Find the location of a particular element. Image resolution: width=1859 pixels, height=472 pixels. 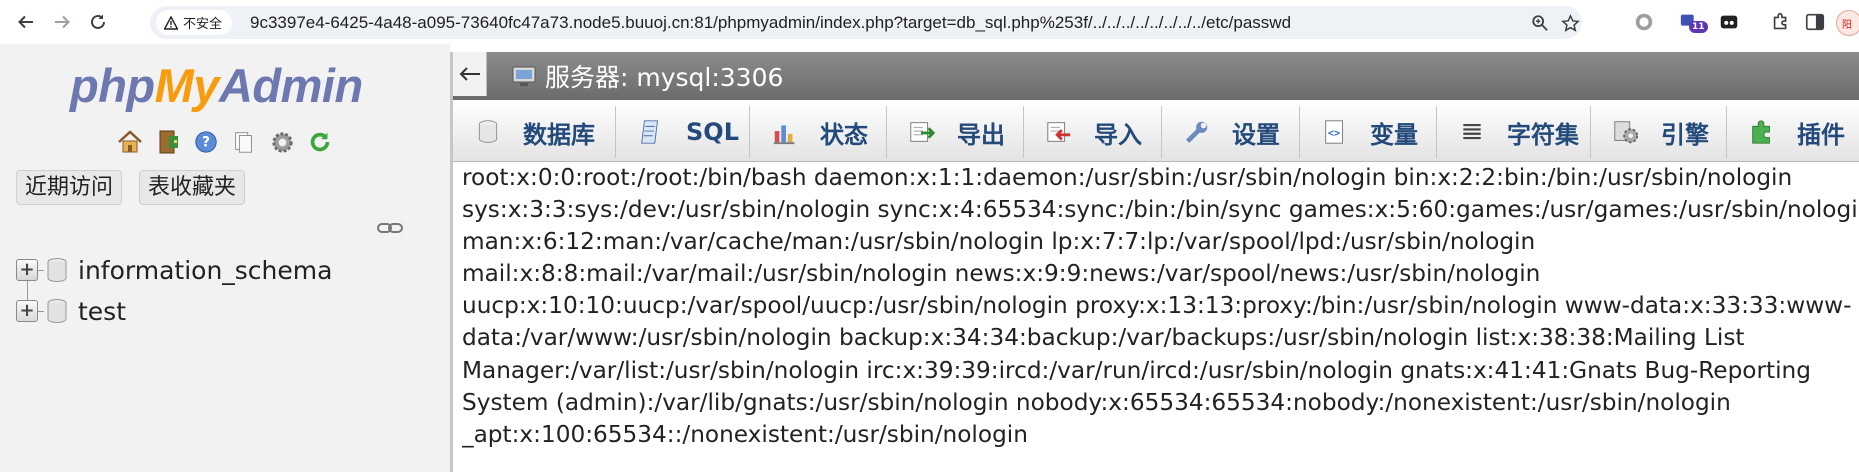

server-label: 服务器: mysql:3306 is located at coordinates (664, 76).